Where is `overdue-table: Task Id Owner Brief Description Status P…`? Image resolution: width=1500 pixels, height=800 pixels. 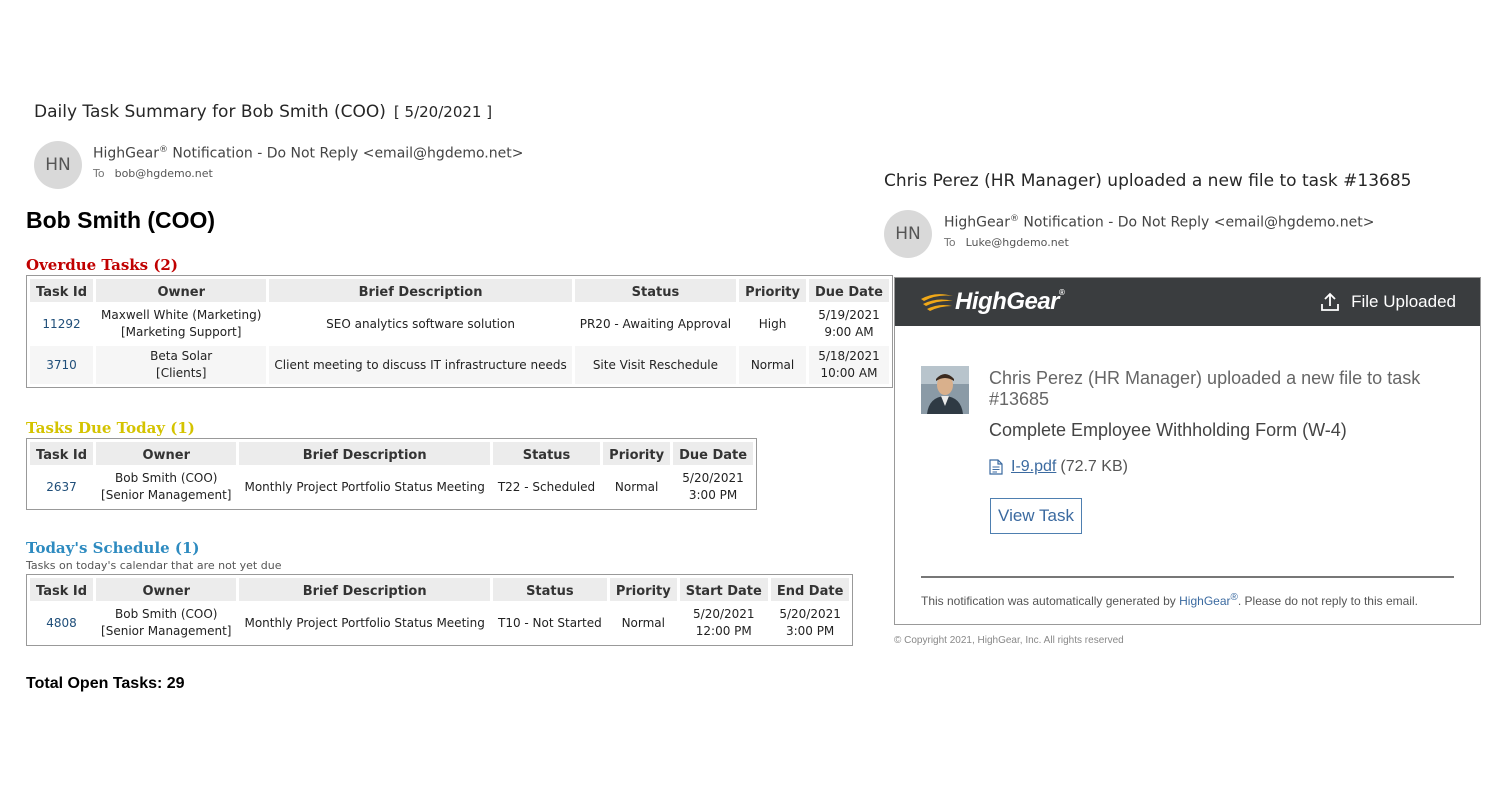
overdue-table: Task Id Owner Brief Description Status P… is located at coordinates (459, 331).